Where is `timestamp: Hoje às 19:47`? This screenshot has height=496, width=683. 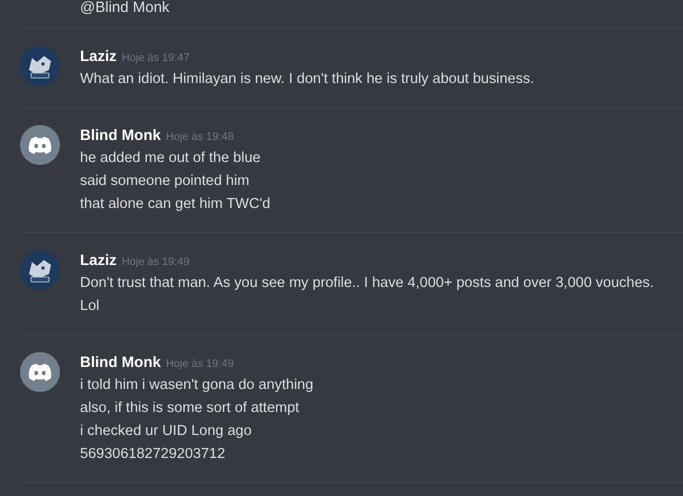 timestamp: Hoje às 19:47 is located at coordinates (156, 58).